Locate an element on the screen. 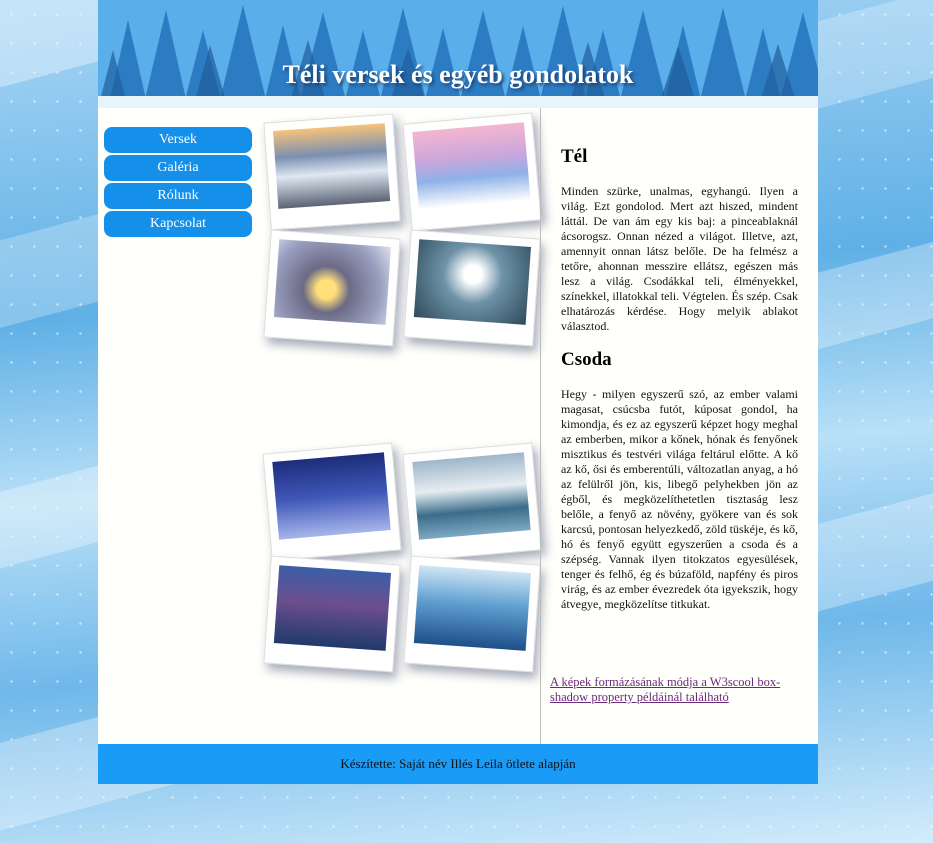  nav-item-kapcsolat: Kapcsolat is located at coordinates (178, 224).